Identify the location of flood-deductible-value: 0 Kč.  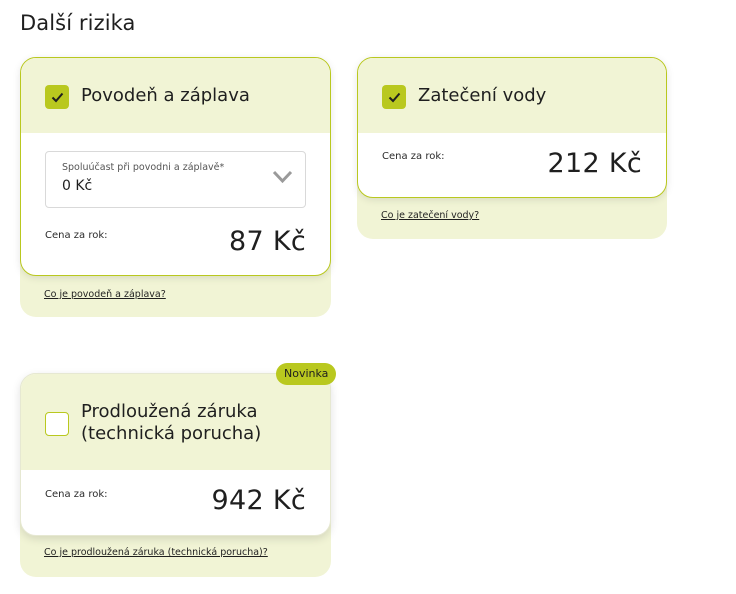
(77, 186).